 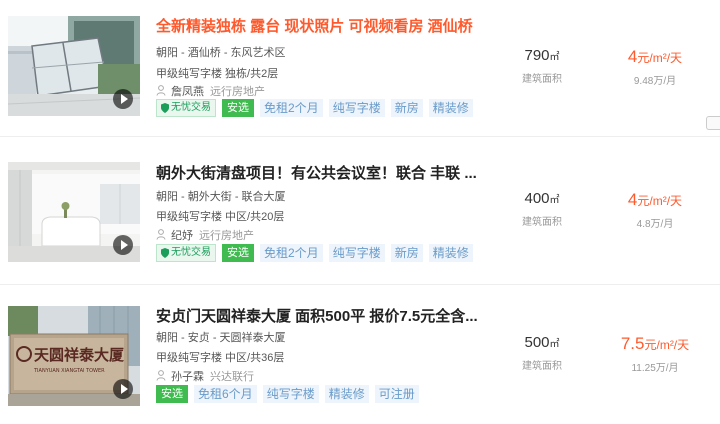 What do you see at coordinates (632, 343) in the screenshot?
I see `price-value: 7.5` at bounding box center [632, 343].